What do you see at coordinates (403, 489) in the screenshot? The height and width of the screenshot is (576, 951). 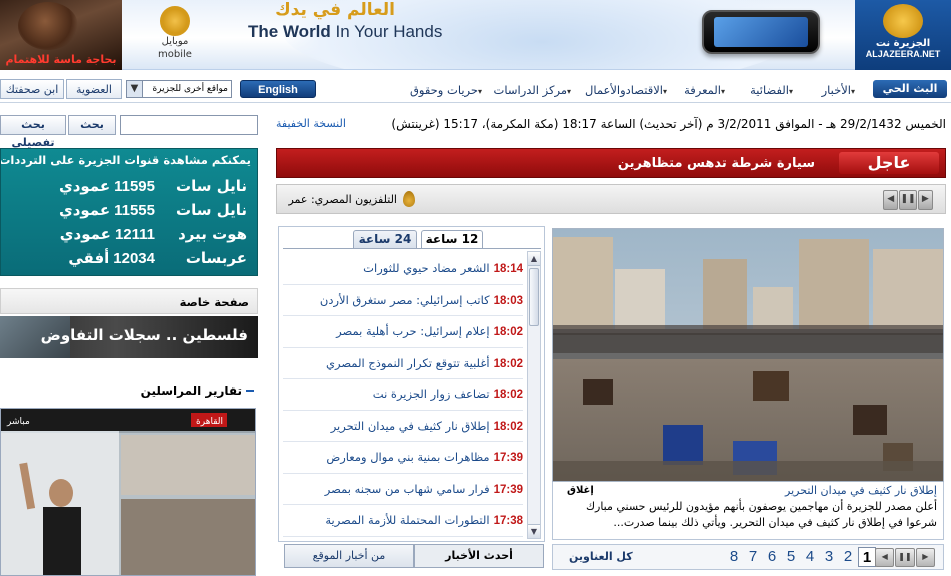 I see `news-item: 17:39فرار سامي شهاب من سجنه بمصر` at bounding box center [403, 489].